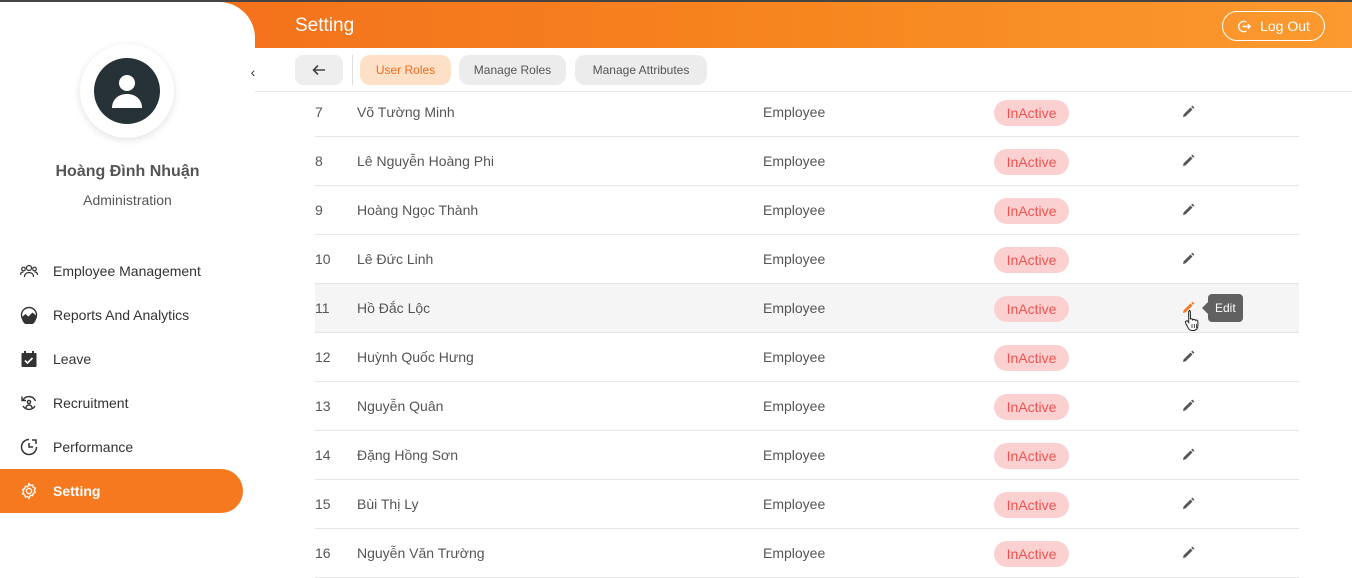  I want to click on sidebar-item-reports-and-analytics: Reports And Analytics, so click(127, 315).